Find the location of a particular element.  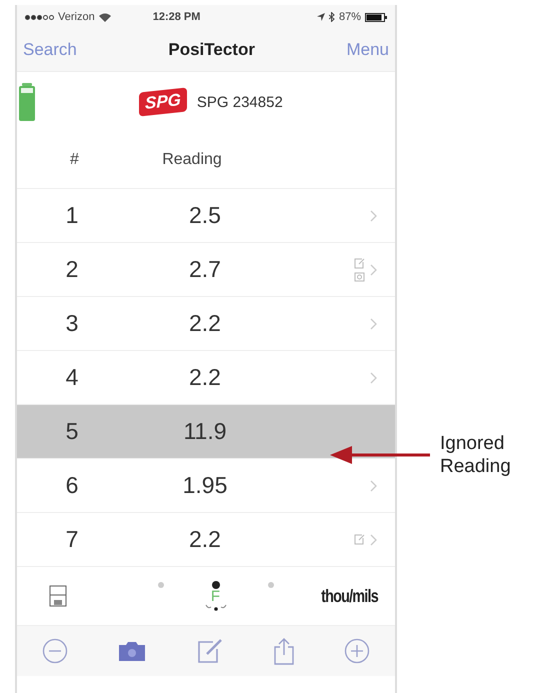

reading-number: 3 is located at coordinates (72, 323).